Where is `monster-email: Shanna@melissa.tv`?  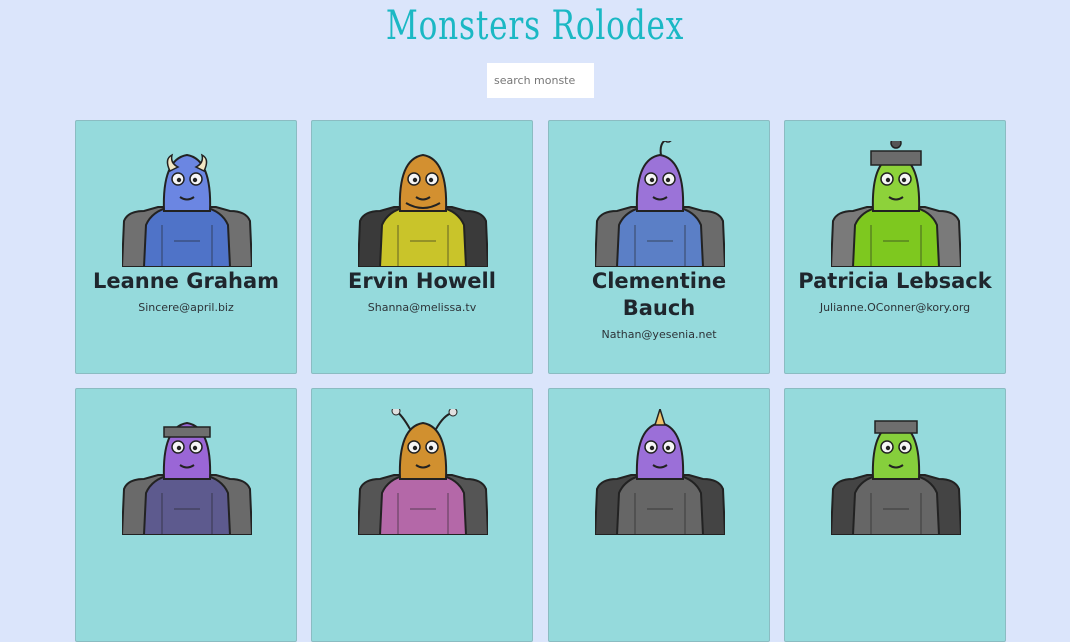
monster-email: Shanna@melissa.tv is located at coordinates (422, 307).